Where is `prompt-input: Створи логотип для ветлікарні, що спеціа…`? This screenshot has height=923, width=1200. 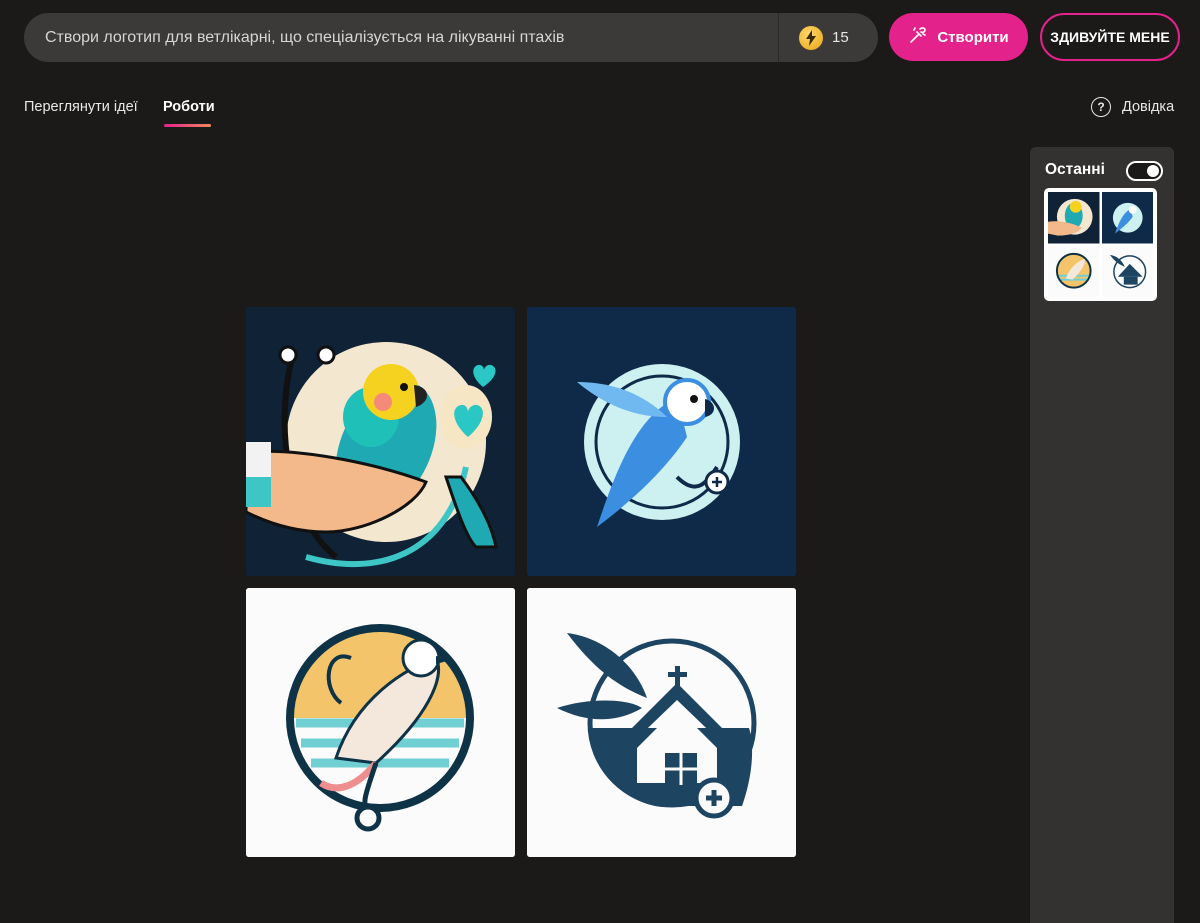
prompt-input: Створи логотип для ветлікарні, що спеціа… is located at coordinates (401, 38).